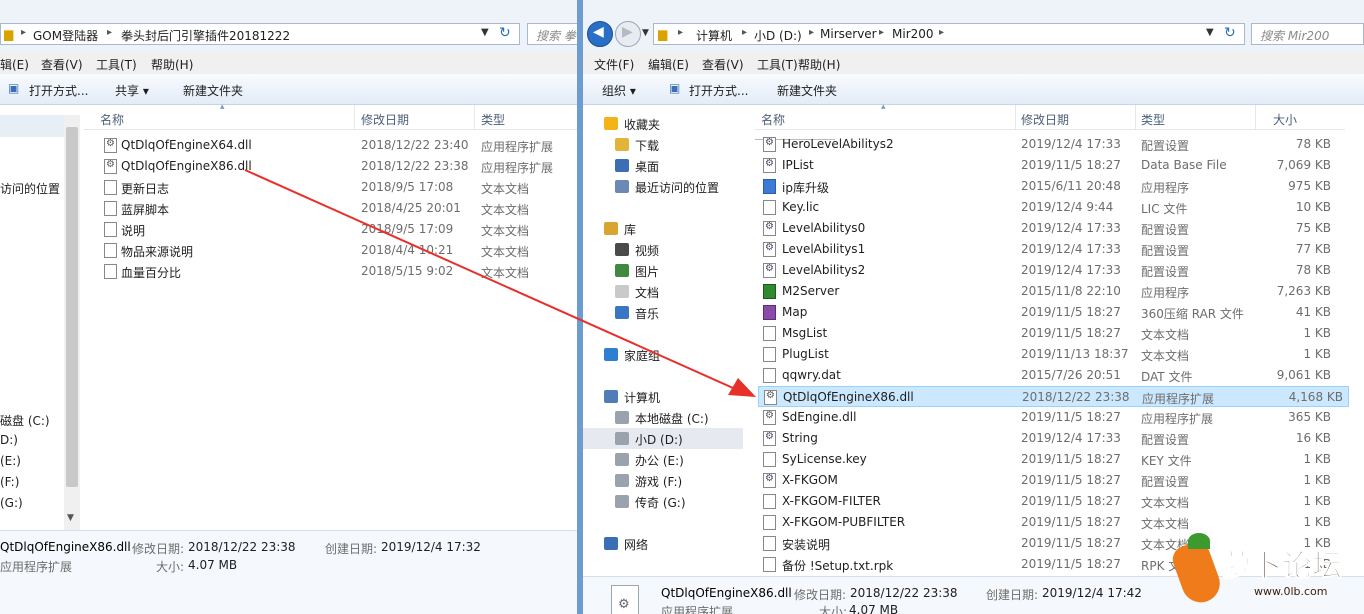 This screenshot has width=1364, height=614. What do you see at coordinates (663, 417) in the screenshot?
I see `nav-item-drive: 本地磁盘 (C:)` at bounding box center [663, 417].